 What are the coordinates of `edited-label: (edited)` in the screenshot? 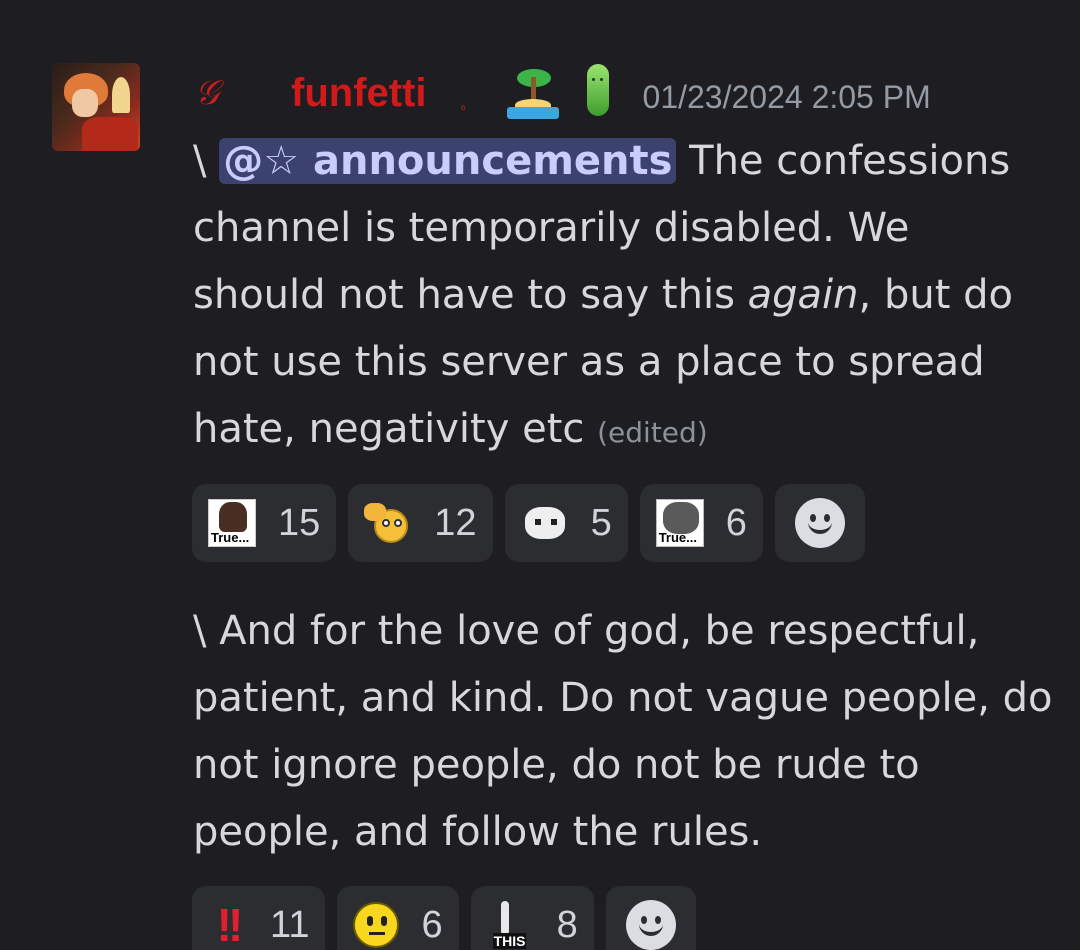 It's located at (652, 432).